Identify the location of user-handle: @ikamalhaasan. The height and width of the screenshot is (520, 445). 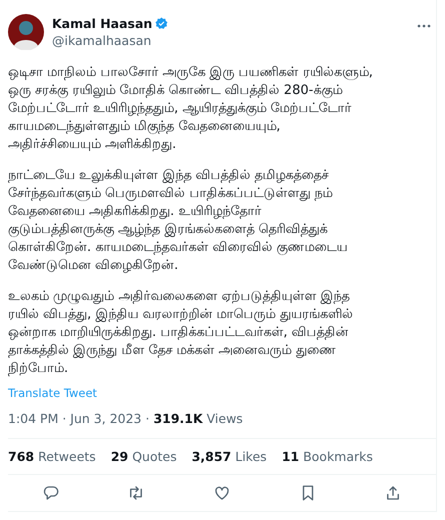
(230, 40).